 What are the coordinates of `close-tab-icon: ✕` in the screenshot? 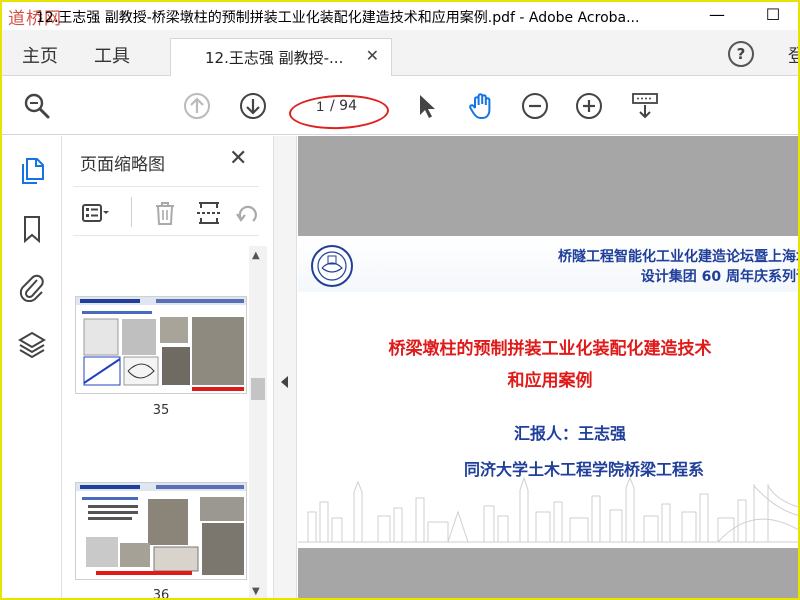 It's located at (372, 55).